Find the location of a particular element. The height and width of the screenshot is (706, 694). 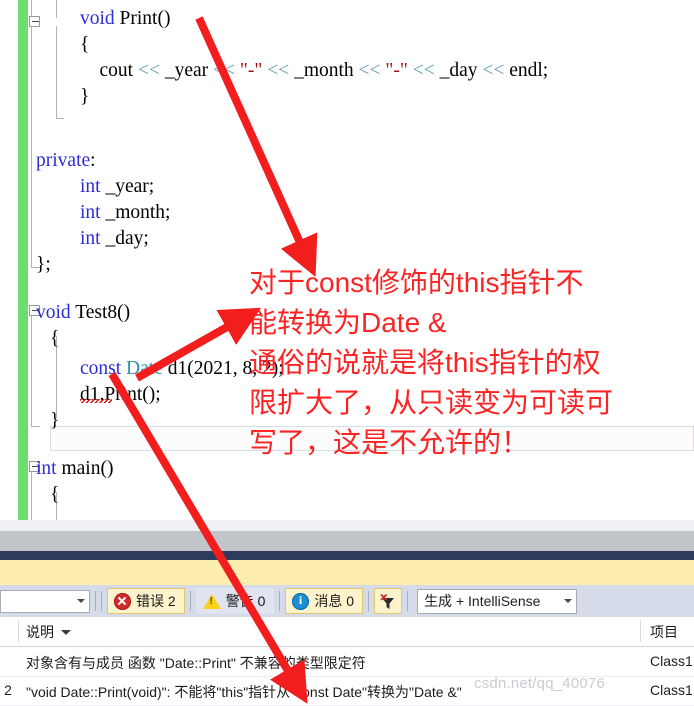

column-header-project: 项目 is located at coordinates (664, 632).